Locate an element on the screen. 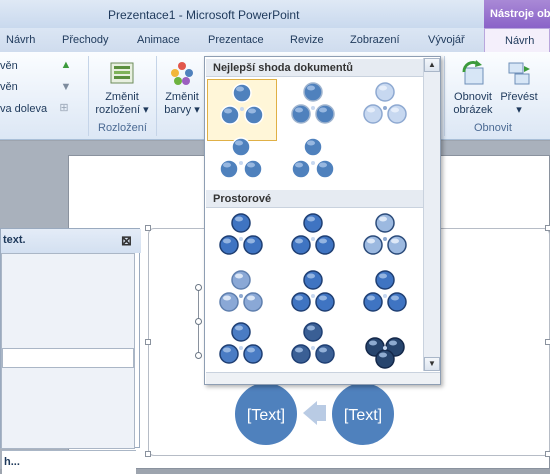  tab-slideshow: Prezentace is located at coordinates (236, 40).